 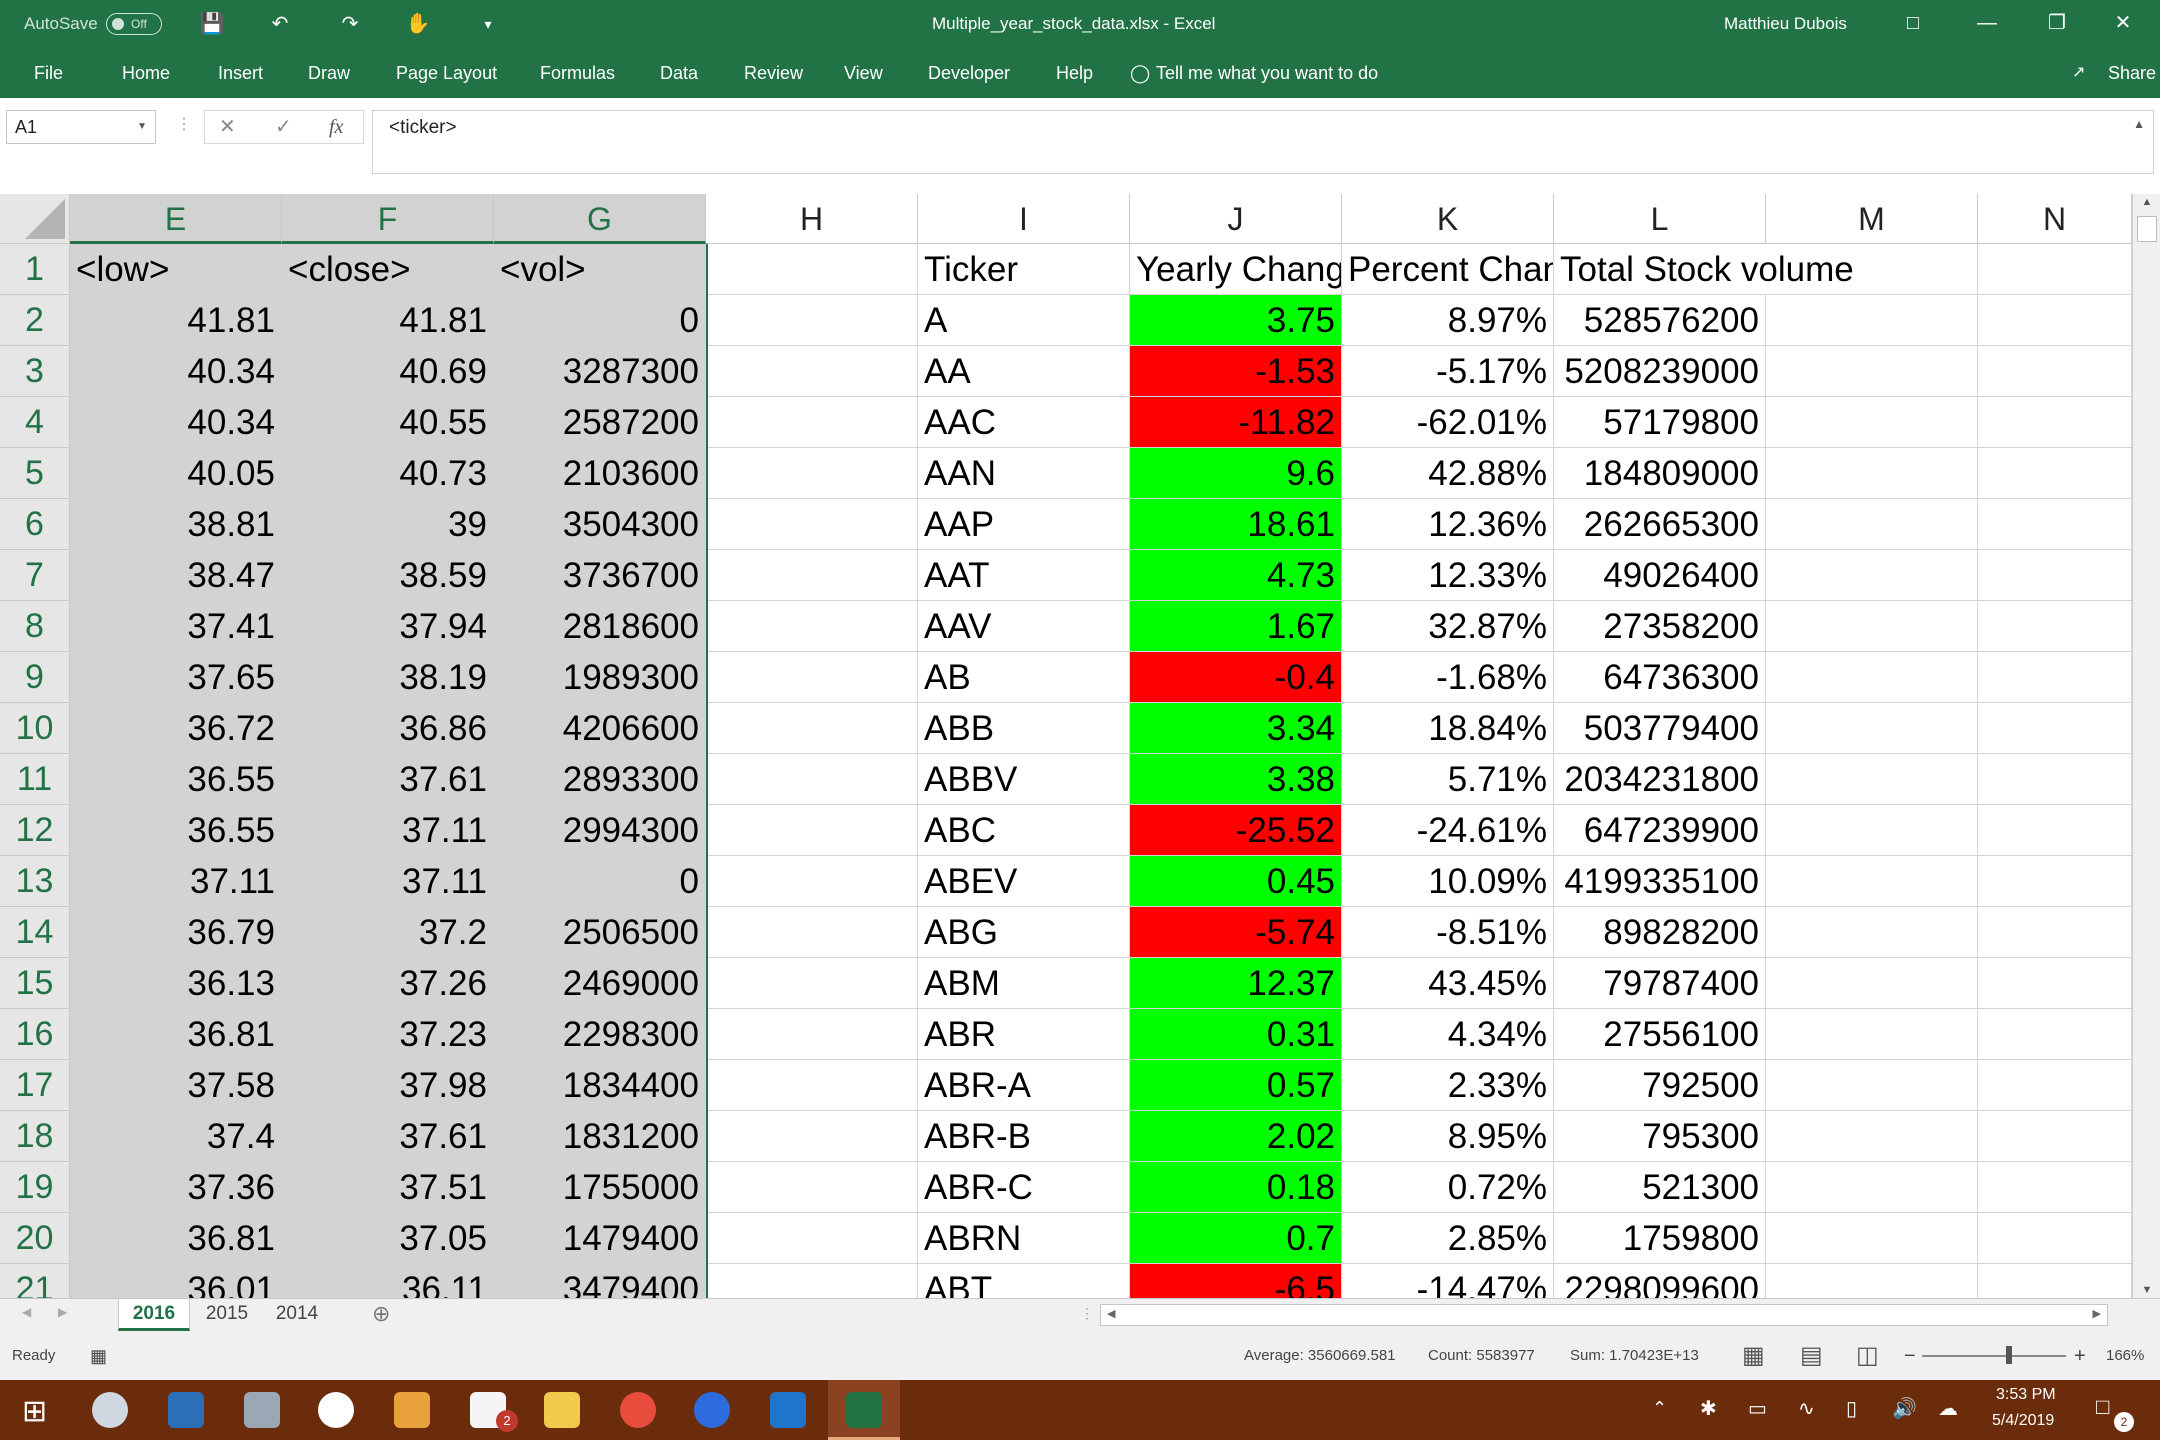 I want to click on cell-vol: 3504300, so click(x=600, y=524).